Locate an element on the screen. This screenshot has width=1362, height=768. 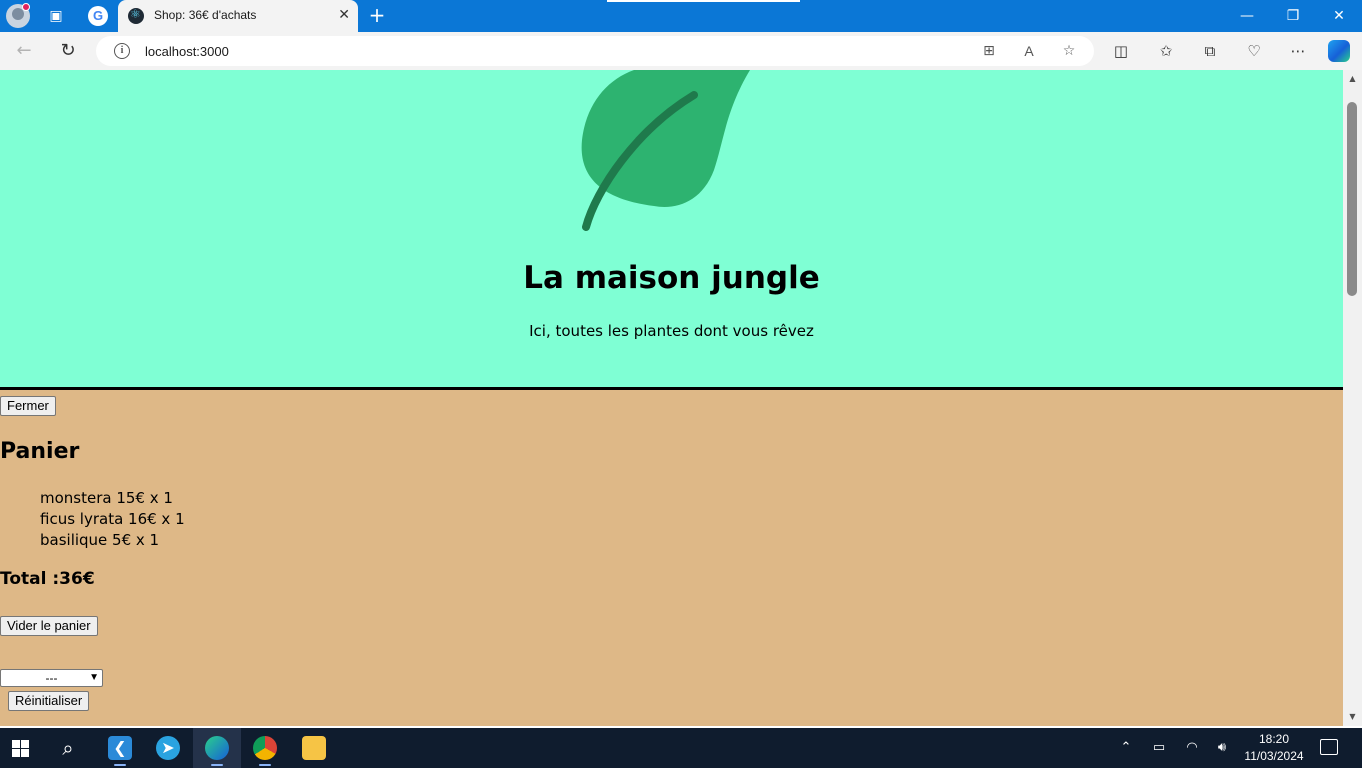
taskbar-chrome is located at coordinates (265, 748).